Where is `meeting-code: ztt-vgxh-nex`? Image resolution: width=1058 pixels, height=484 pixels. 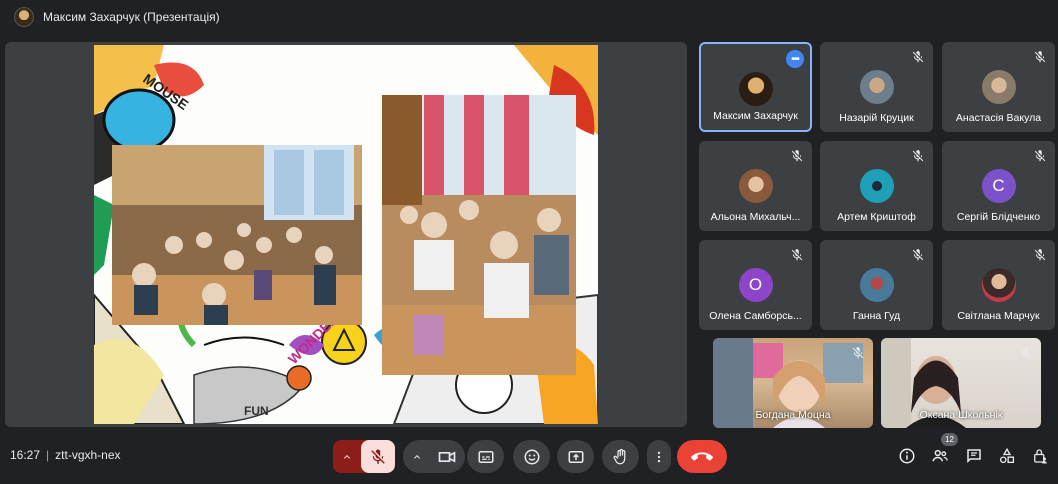
meeting-code: ztt-vgxh-nex is located at coordinates (88, 455).